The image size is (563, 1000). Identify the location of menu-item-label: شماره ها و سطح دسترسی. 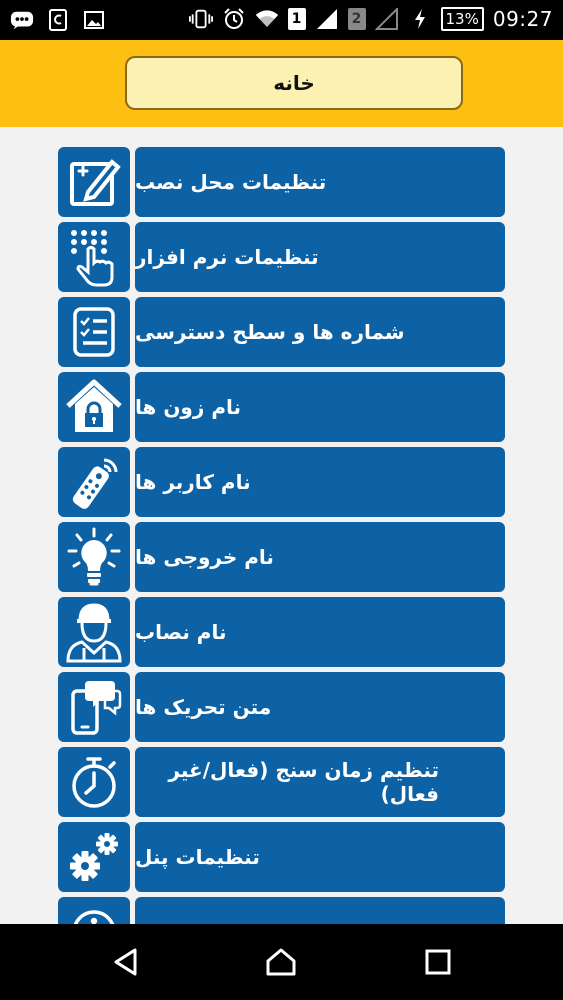
(320, 332).